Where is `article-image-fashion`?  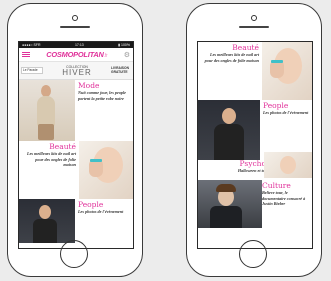 article-image-fashion is located at coordinates (47, 110).